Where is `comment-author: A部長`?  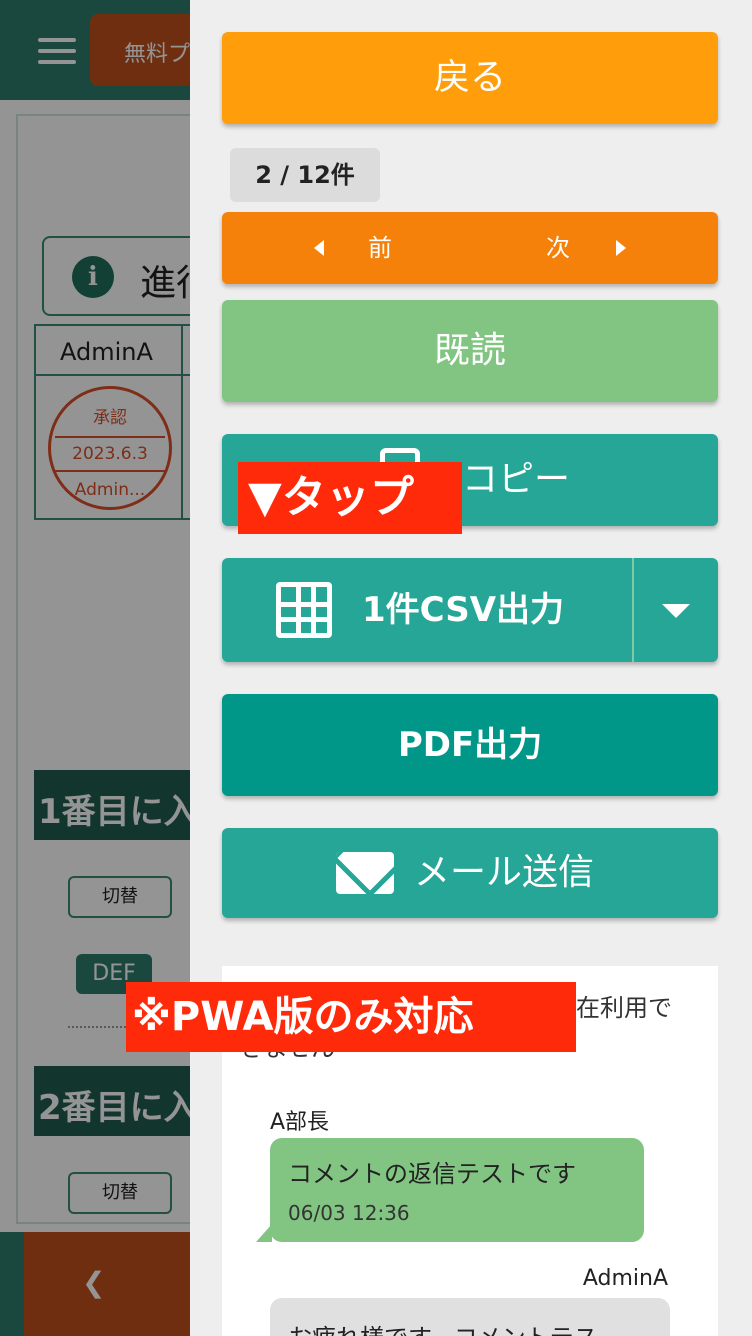
comment-author: A部長 is located at coordinates (300, 1122).